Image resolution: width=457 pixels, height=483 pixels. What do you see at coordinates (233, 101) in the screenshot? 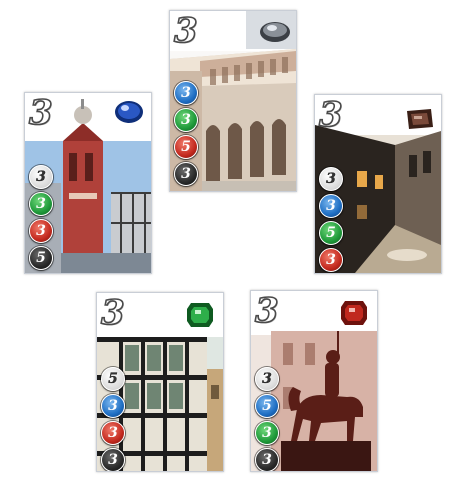
I see `development-card-top: 3 3 3 5 3` at bounding box center [233, 101].